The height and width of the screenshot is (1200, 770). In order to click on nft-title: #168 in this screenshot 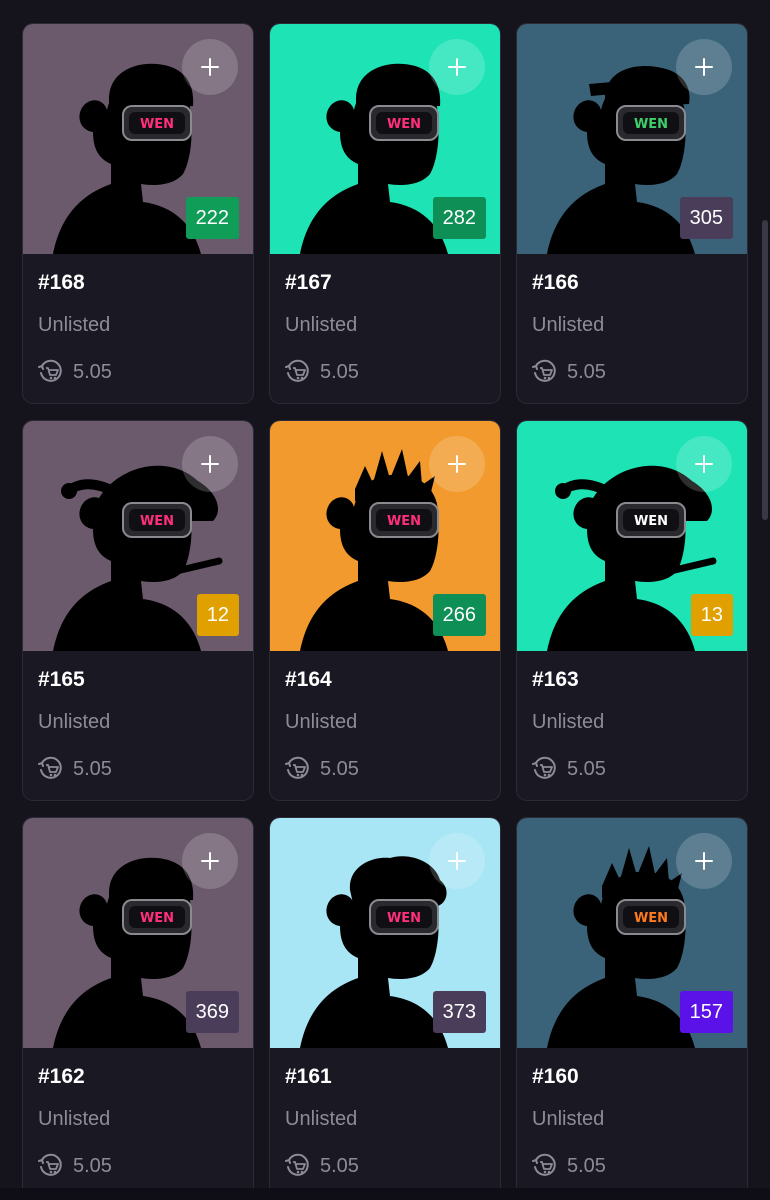, I will do `click(138, 283)`.